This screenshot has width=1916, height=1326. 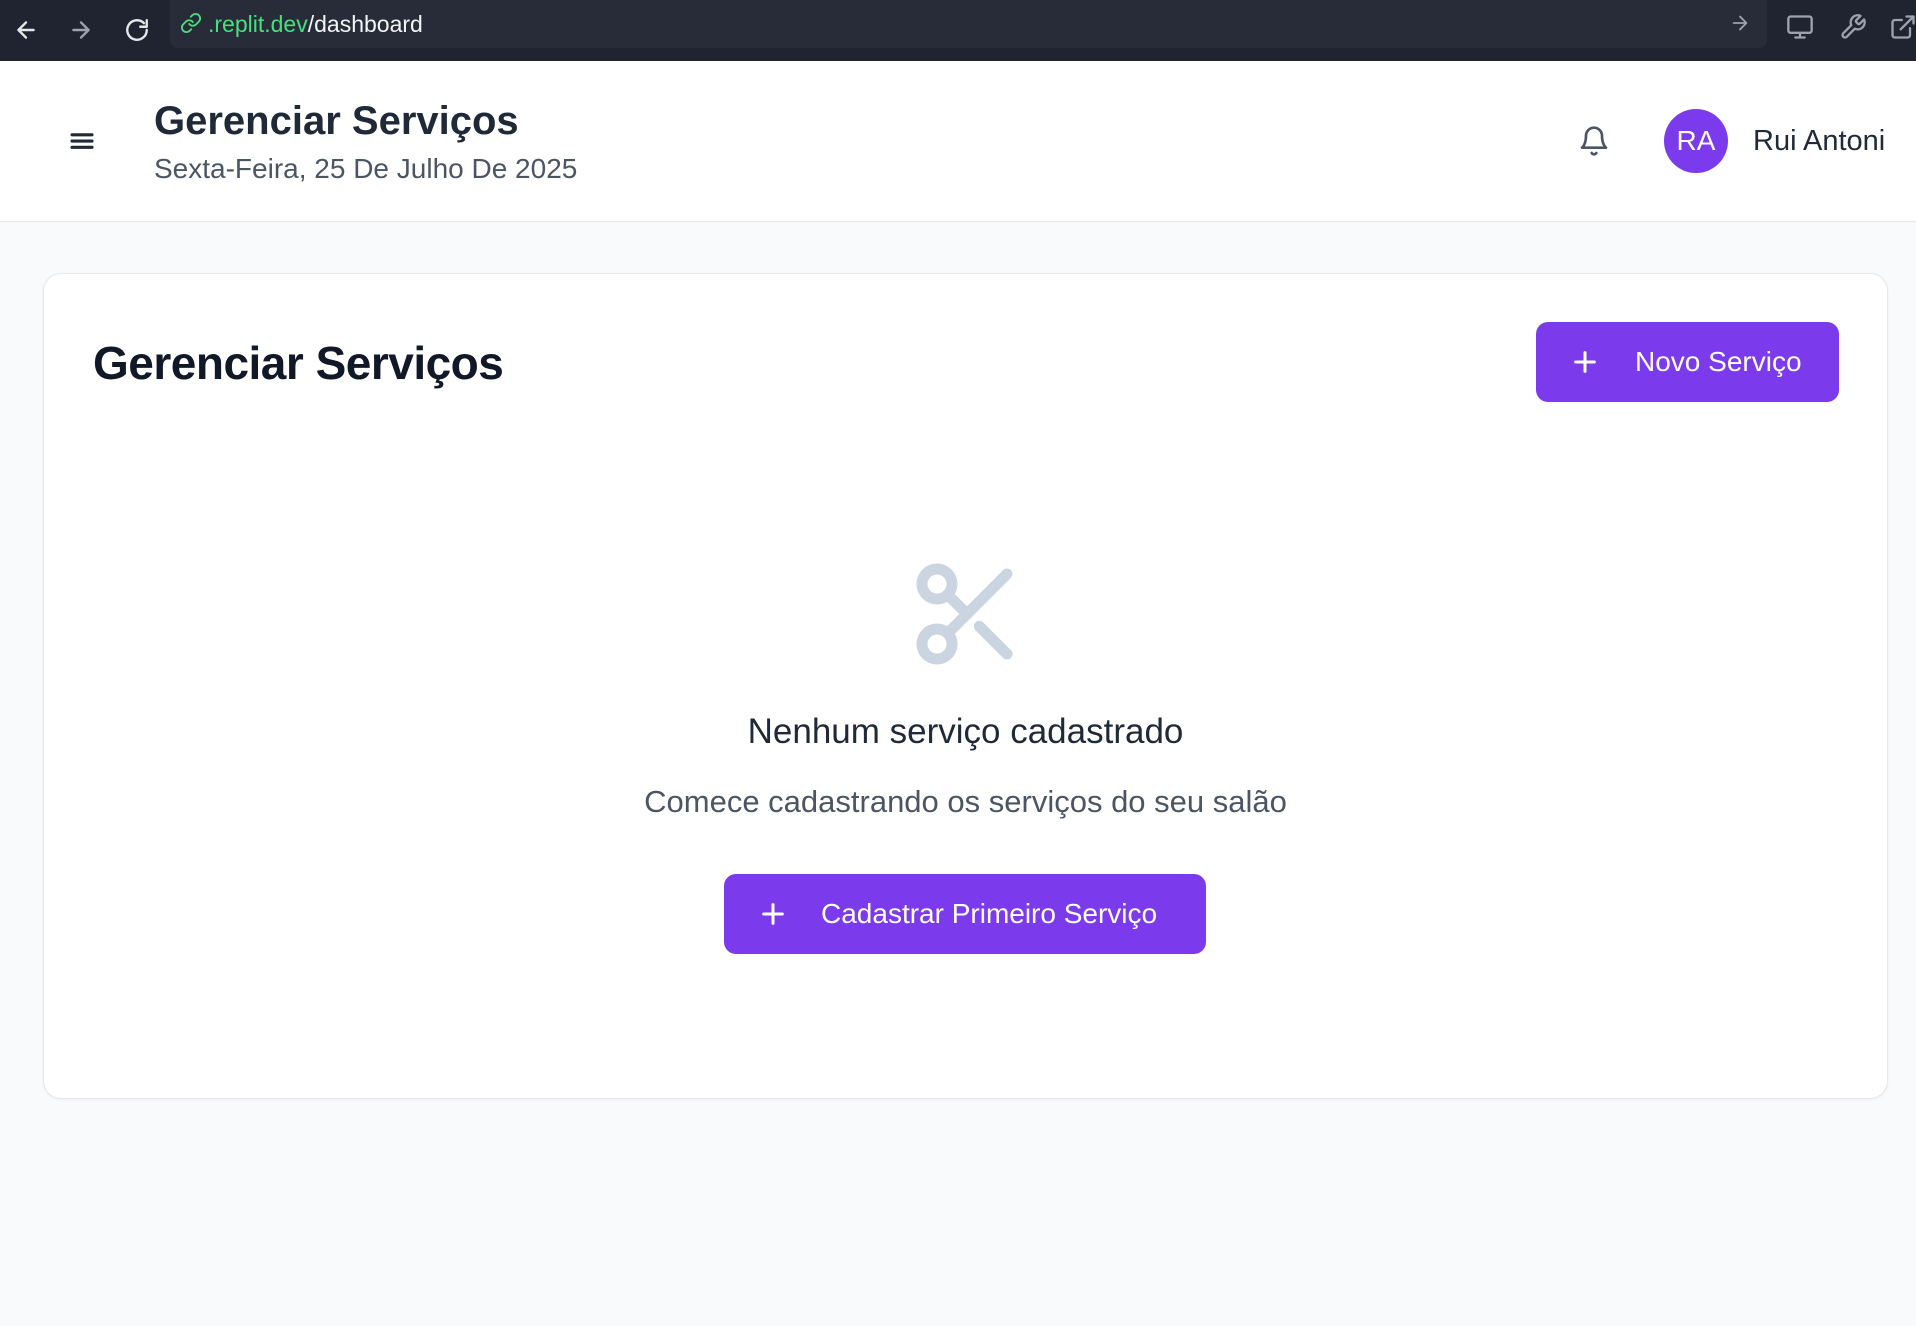 What do you see at coordinates (258, 23) in the screenshot?
I see `url-domain: .replit.dev` at bounding box center [258, 23].